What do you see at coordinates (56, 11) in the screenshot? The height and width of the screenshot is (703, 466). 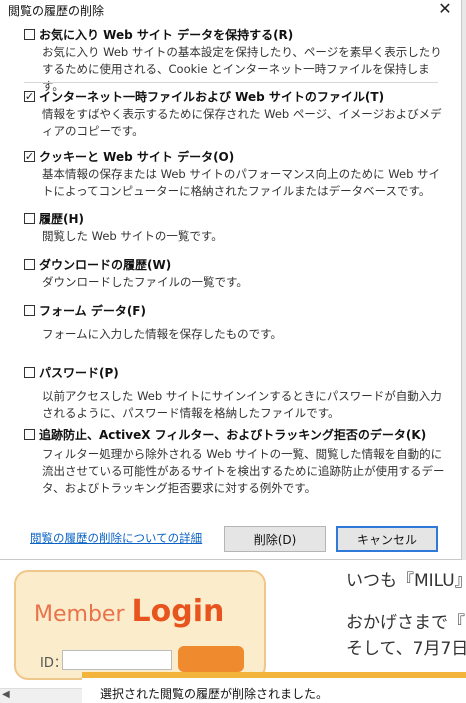 I see `dialog-title: 閲覧の履歴の削除` at bounding box center [56, 11].